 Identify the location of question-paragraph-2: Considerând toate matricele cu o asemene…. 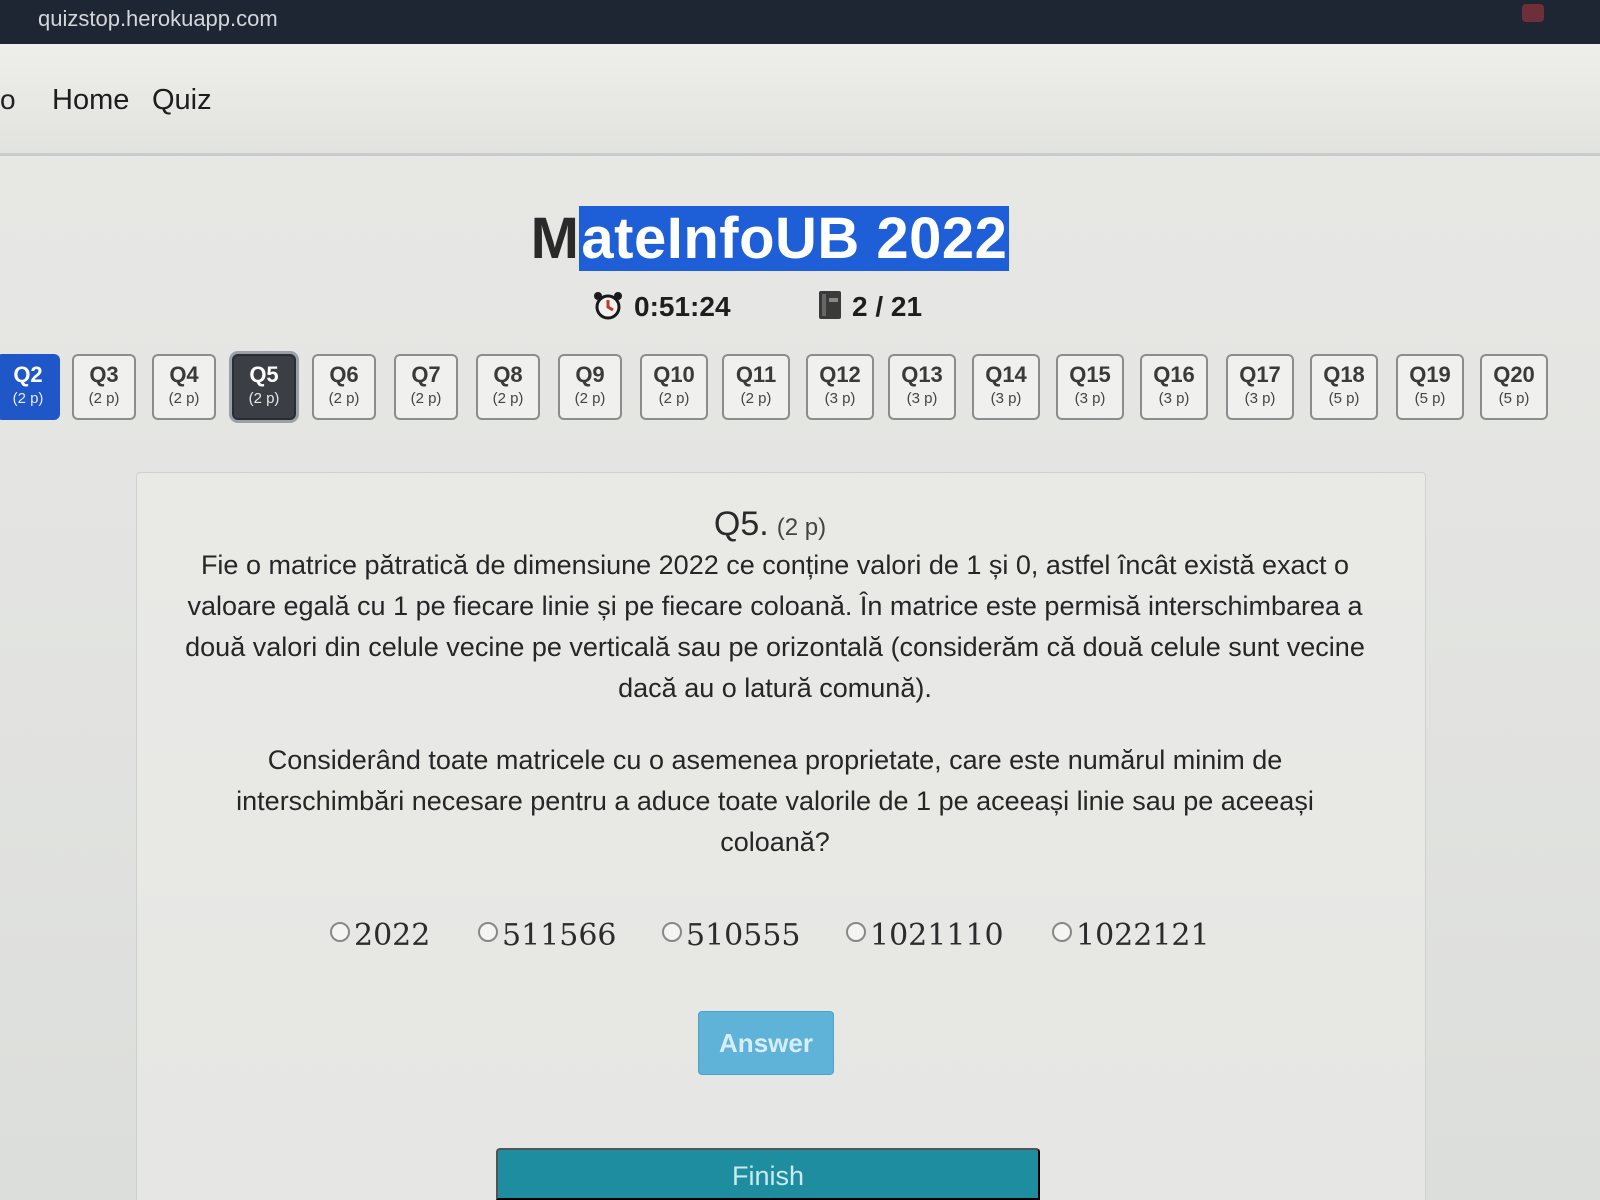
(775, 801).